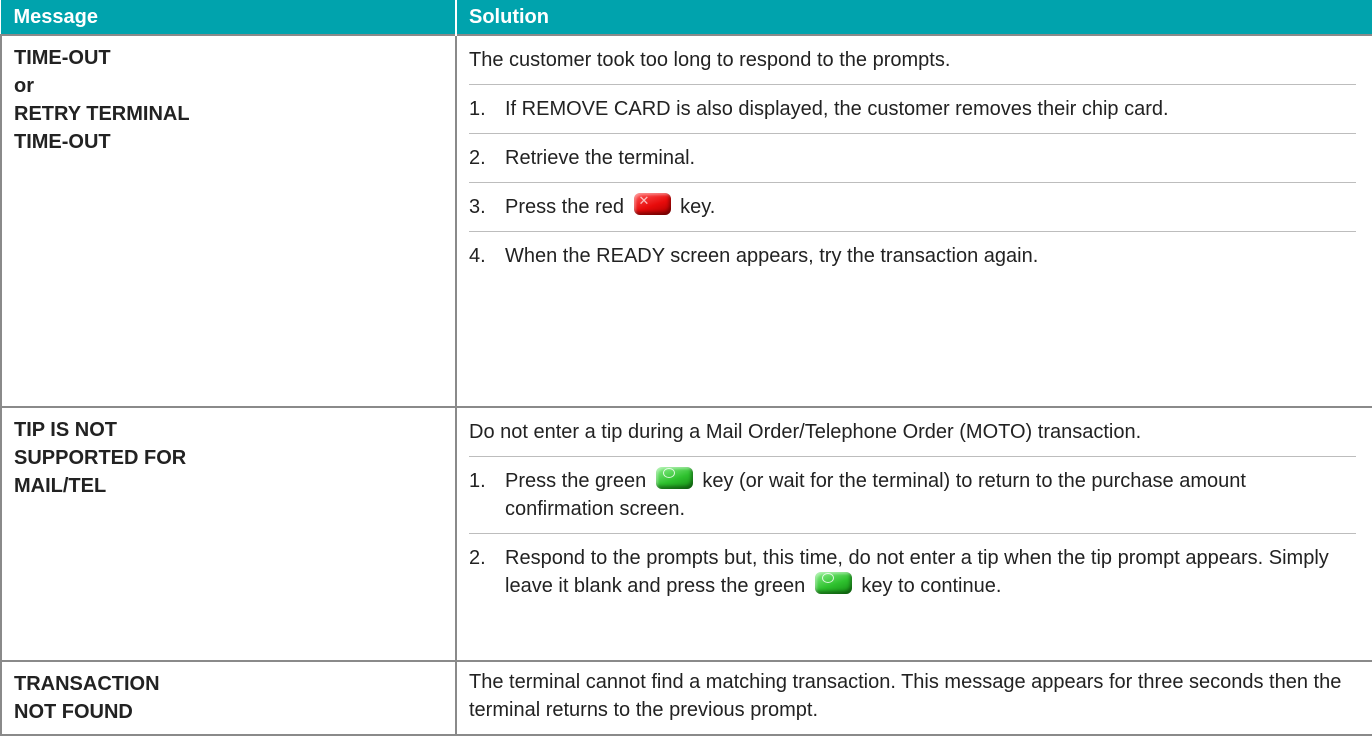 The height and width of the screenshot is (736, 1372). I want to click on message-line: or, so click(24, 86).